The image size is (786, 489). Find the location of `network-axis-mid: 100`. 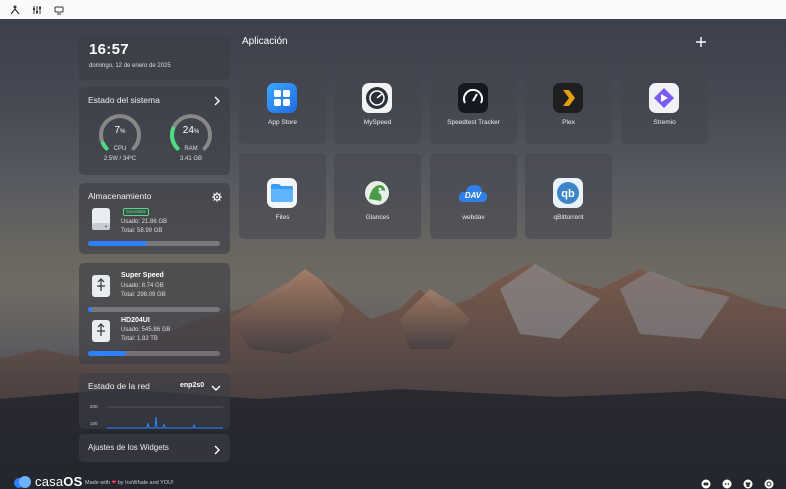

network-axis-mid: 100 is located at coordinates (94, 423).